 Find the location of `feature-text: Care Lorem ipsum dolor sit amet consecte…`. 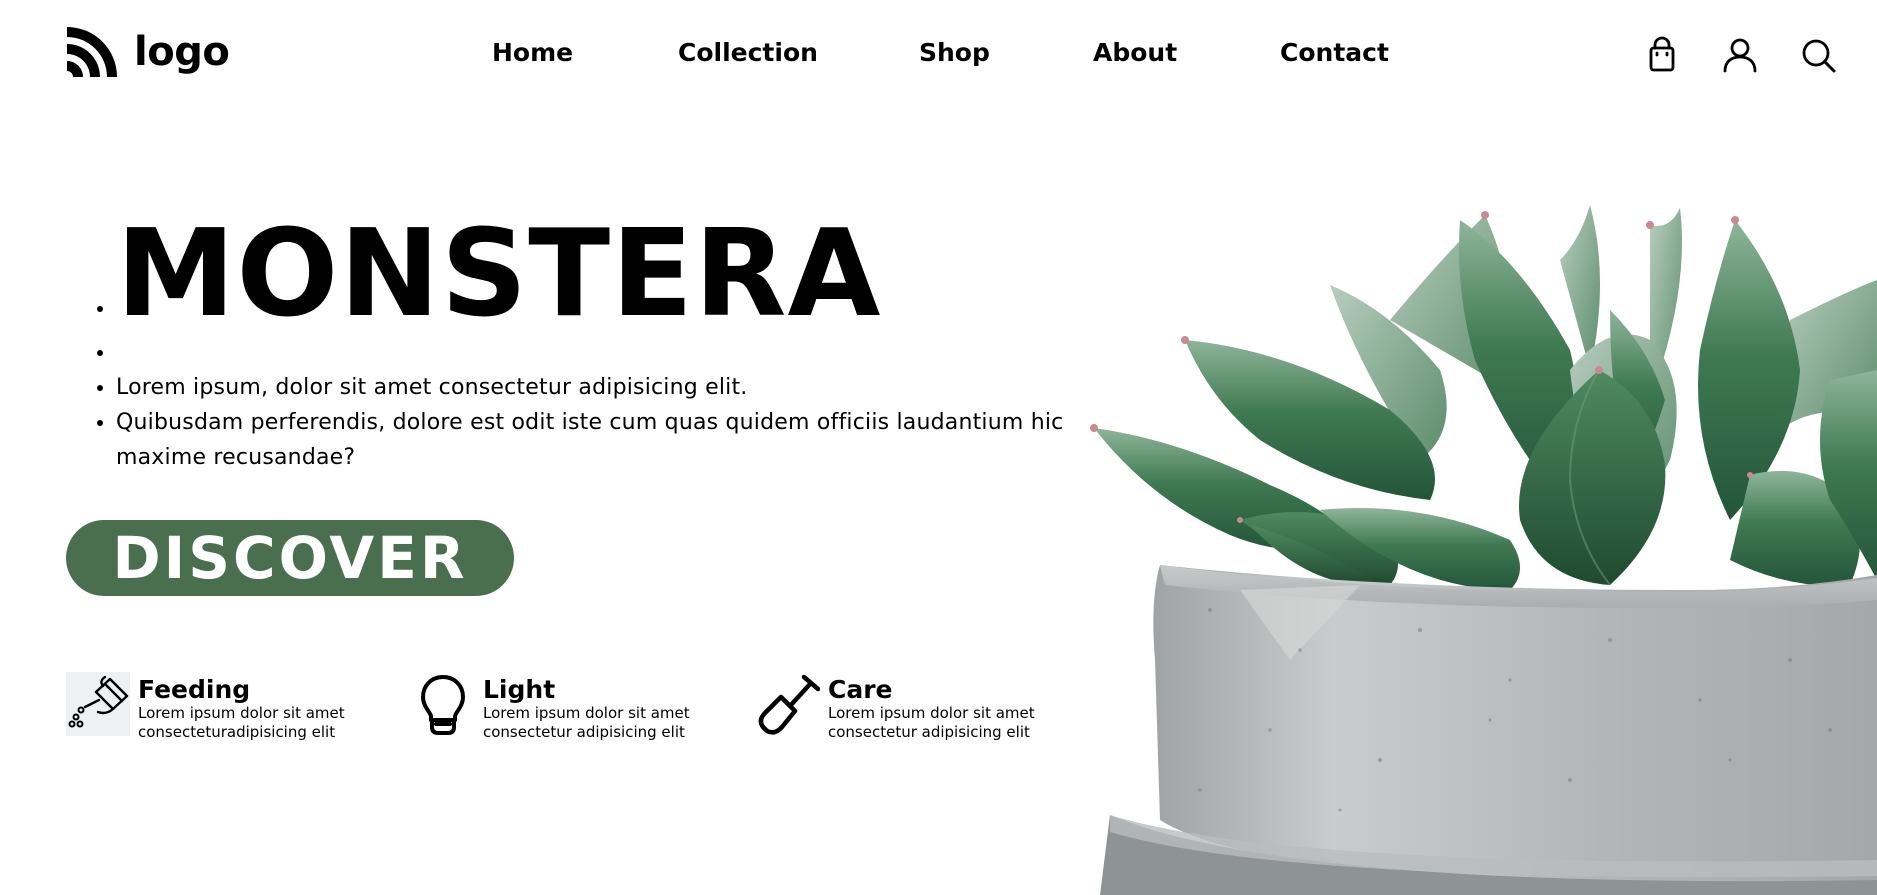

feature-text: Care Lorem ipsum dolor sit amet consecte… is located at coordinates (943, 709).